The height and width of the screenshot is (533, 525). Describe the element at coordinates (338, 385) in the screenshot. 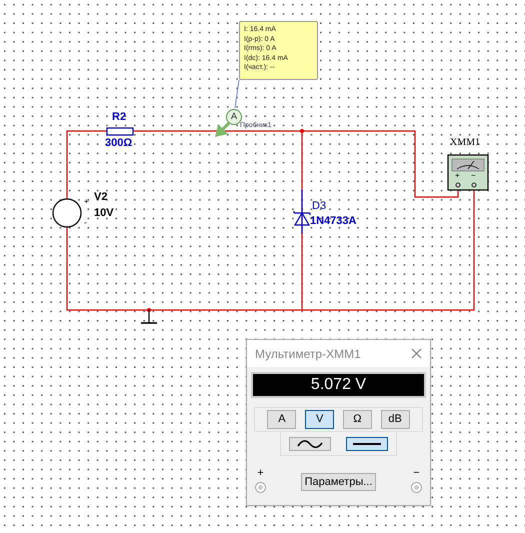

I see `readout-display: 5.072 V` at that location.